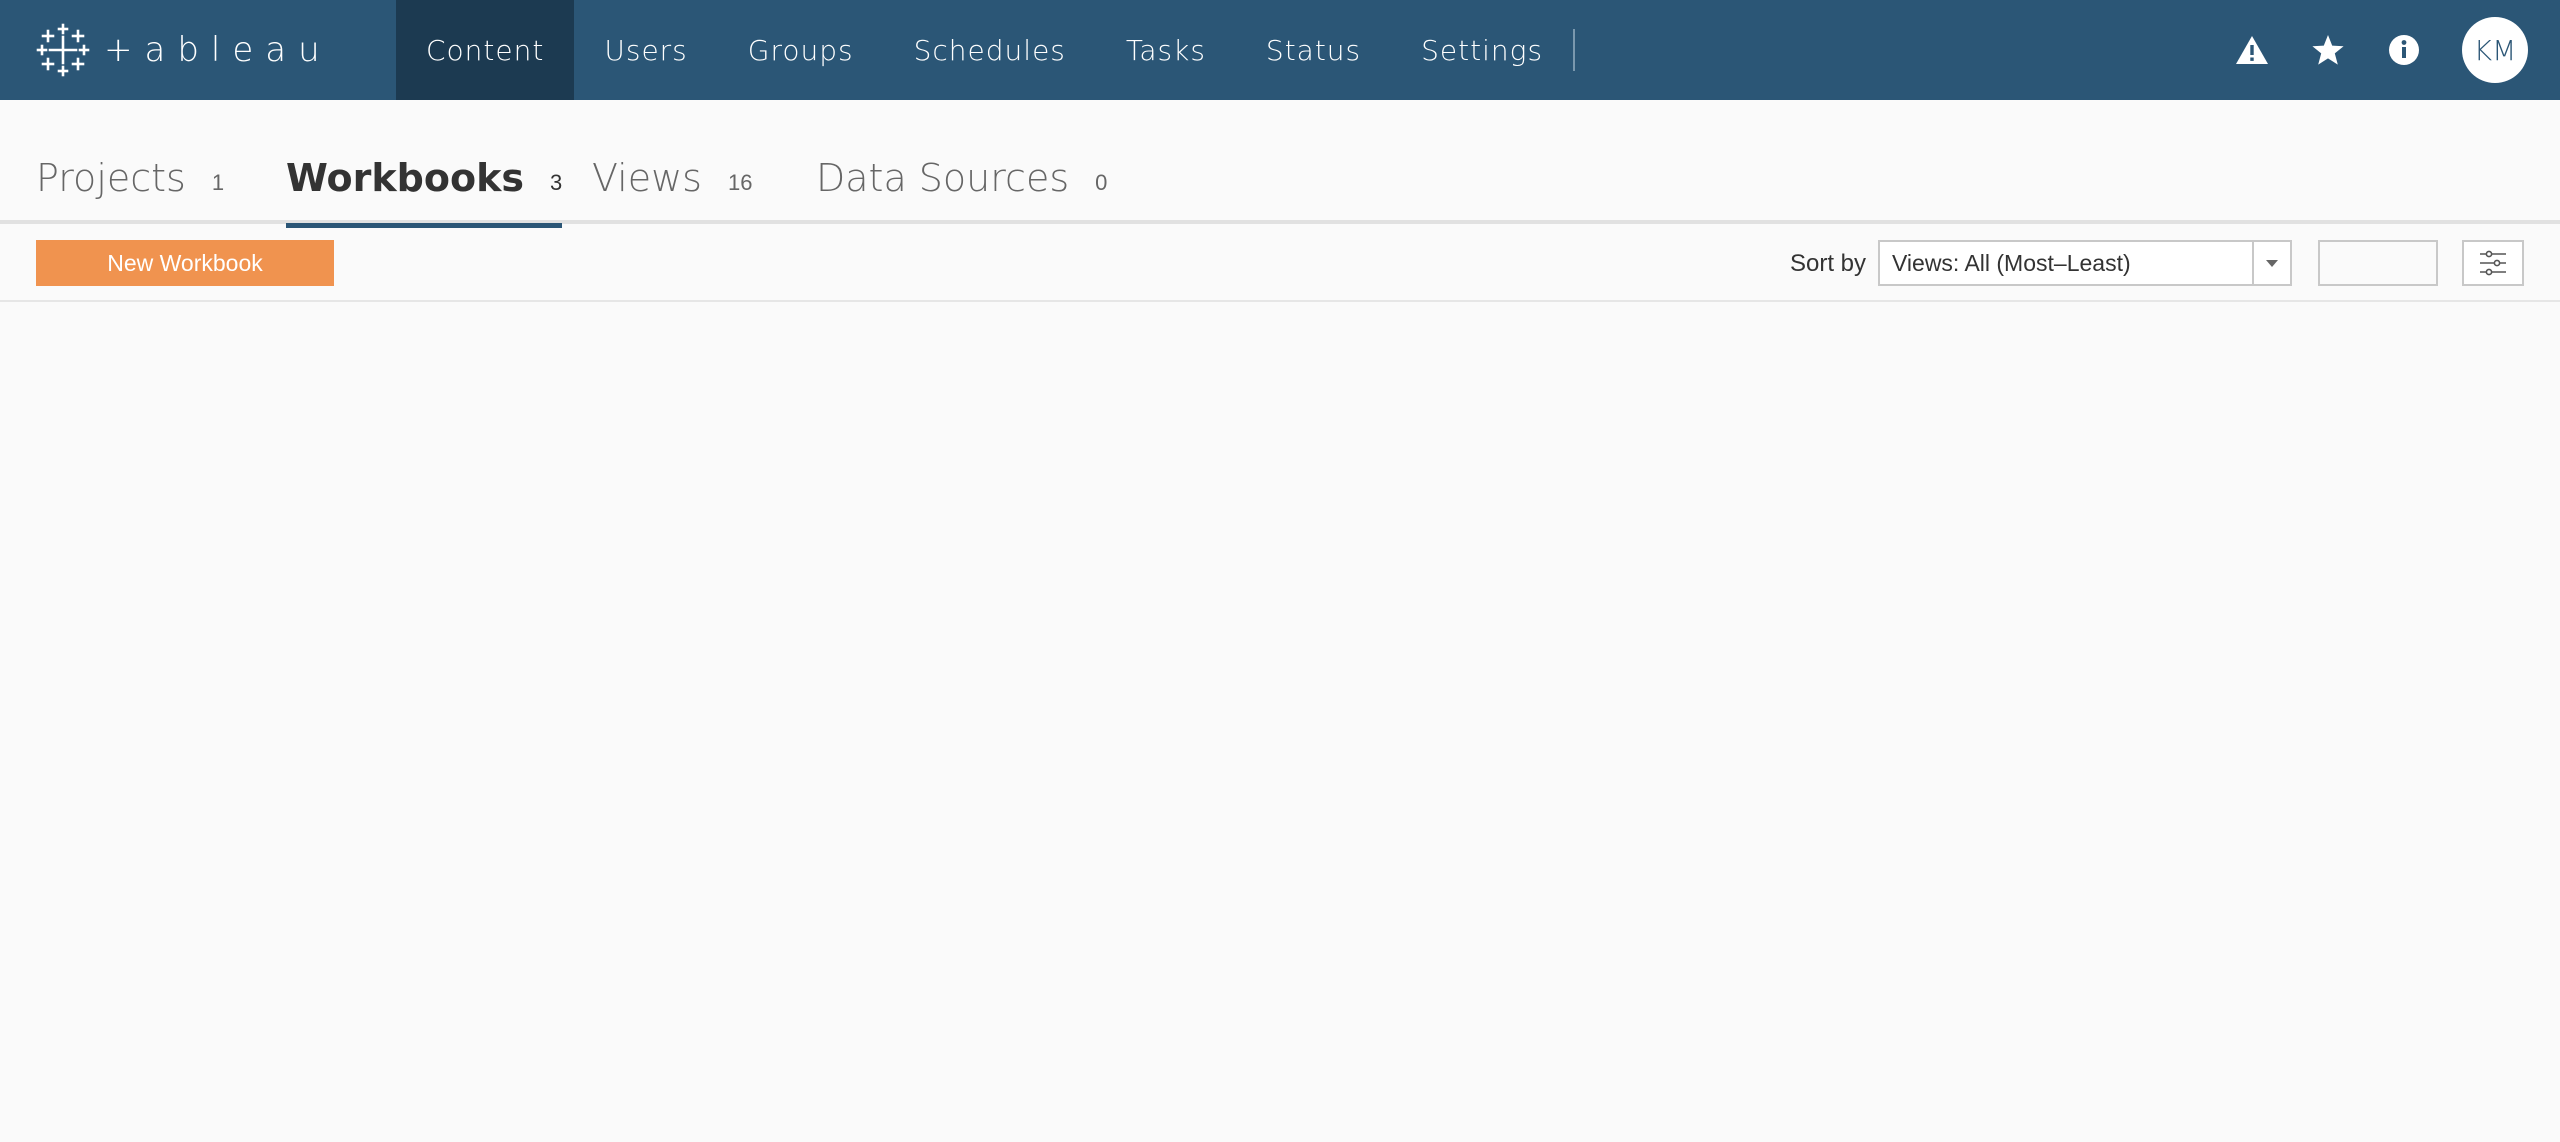  What do you see at coordinates (2011, 262) in the screenshot?
I see `sort-selected-value: Views: All (Most–Least)` at bounding box center [2011, 262].